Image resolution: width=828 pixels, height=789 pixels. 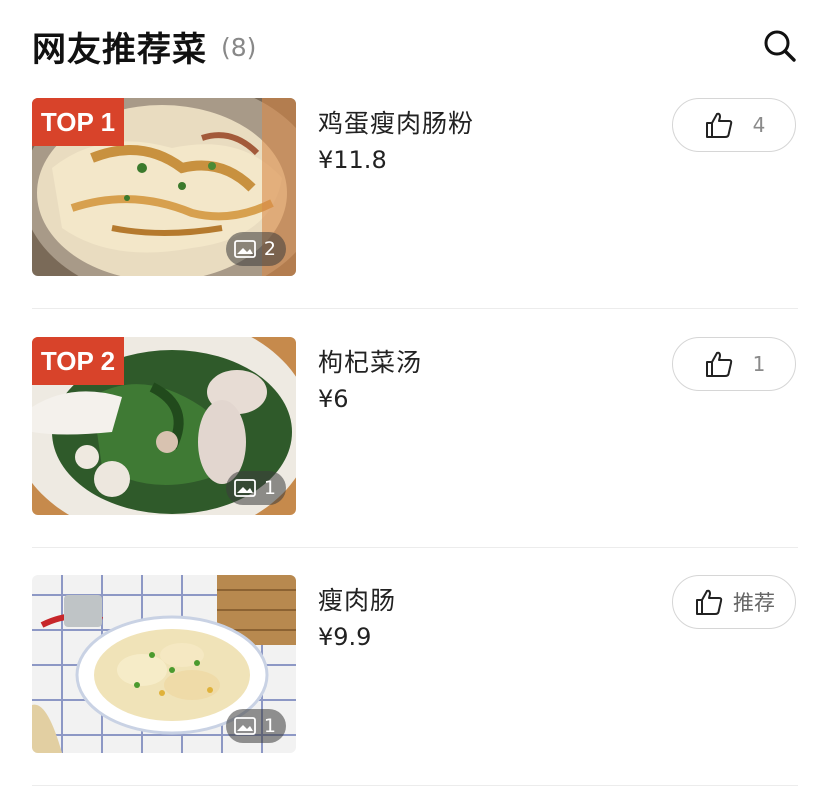 I want to click on section-header: 网友推荐菜 (8), so click(x=415, y=46).